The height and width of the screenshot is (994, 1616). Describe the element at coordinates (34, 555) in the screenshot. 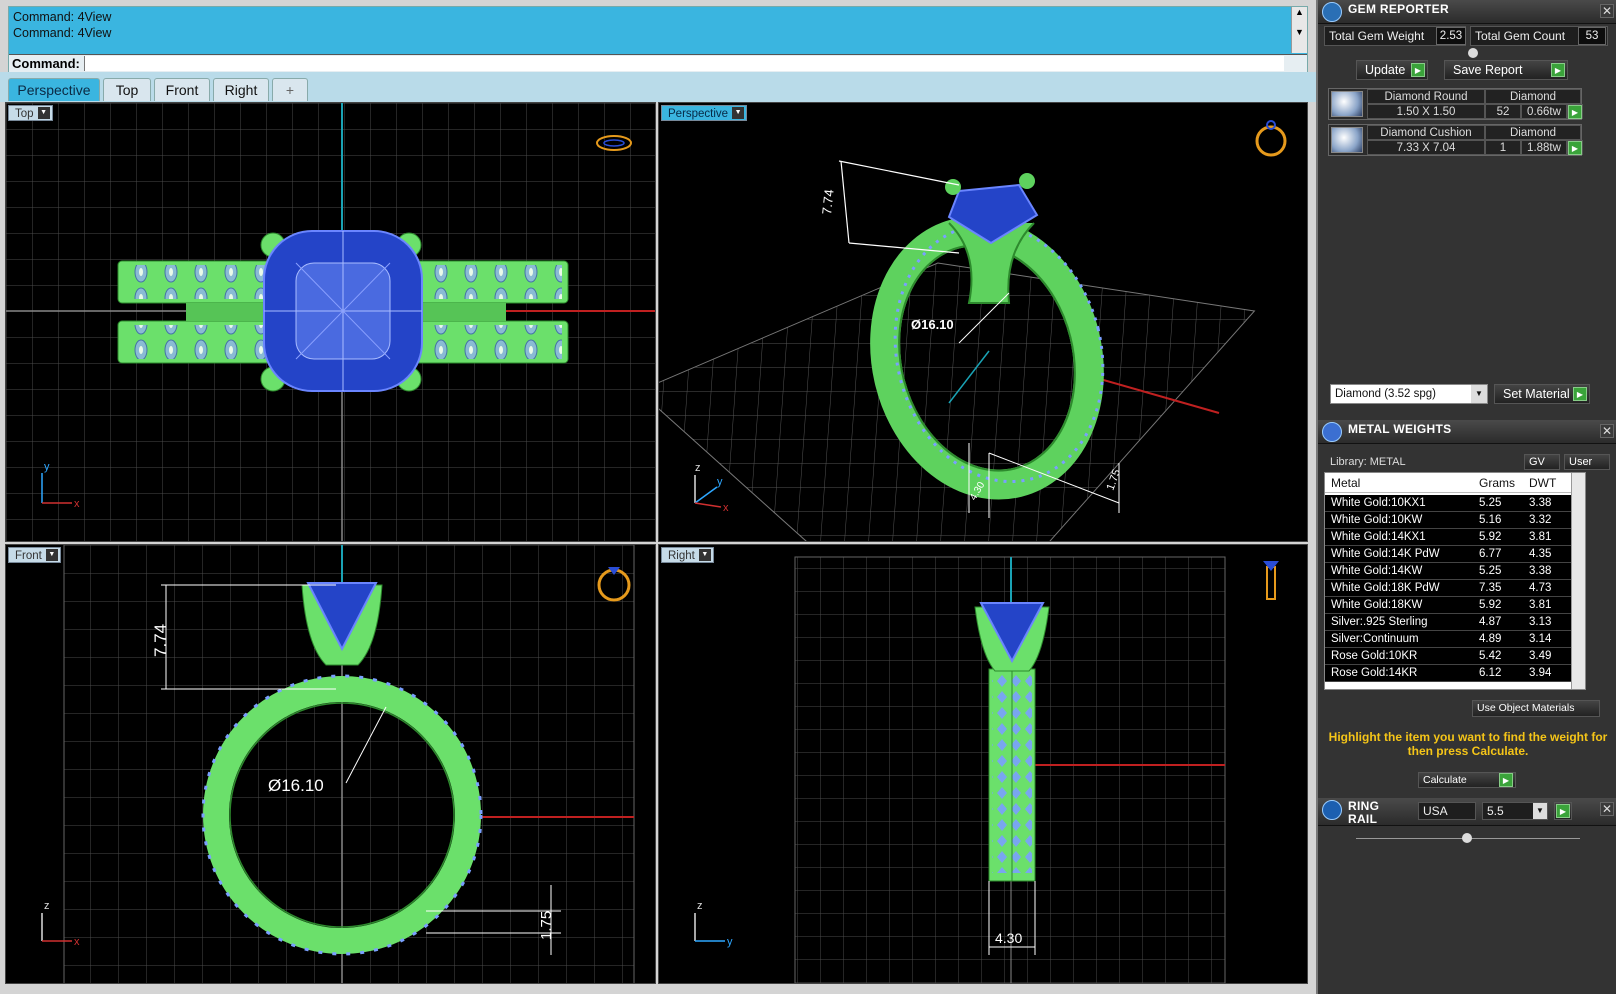

I see `viewport-label-front: Front ▼` at that location.